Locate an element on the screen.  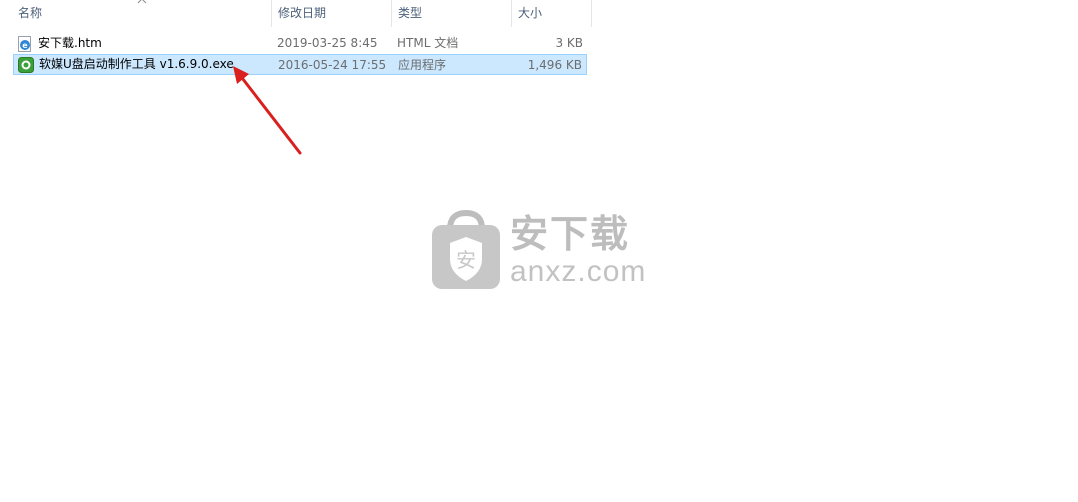
column-header-type: 类型 is located at coordinates (452, 13).